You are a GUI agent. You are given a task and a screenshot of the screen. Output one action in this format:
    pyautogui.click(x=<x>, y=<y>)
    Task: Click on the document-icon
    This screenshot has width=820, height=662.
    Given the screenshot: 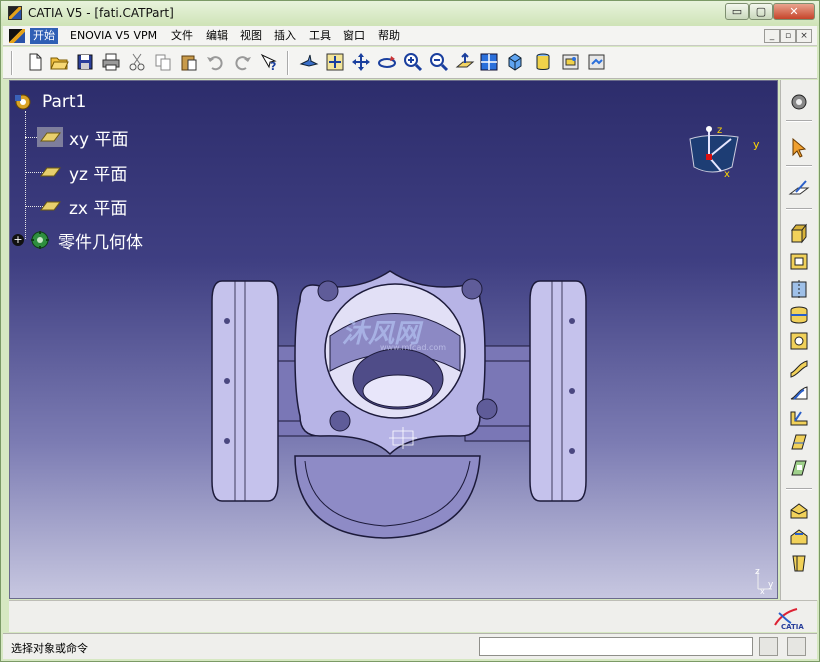 What is the action you would take?
    pyautogui.click(x=17, y=36)
    